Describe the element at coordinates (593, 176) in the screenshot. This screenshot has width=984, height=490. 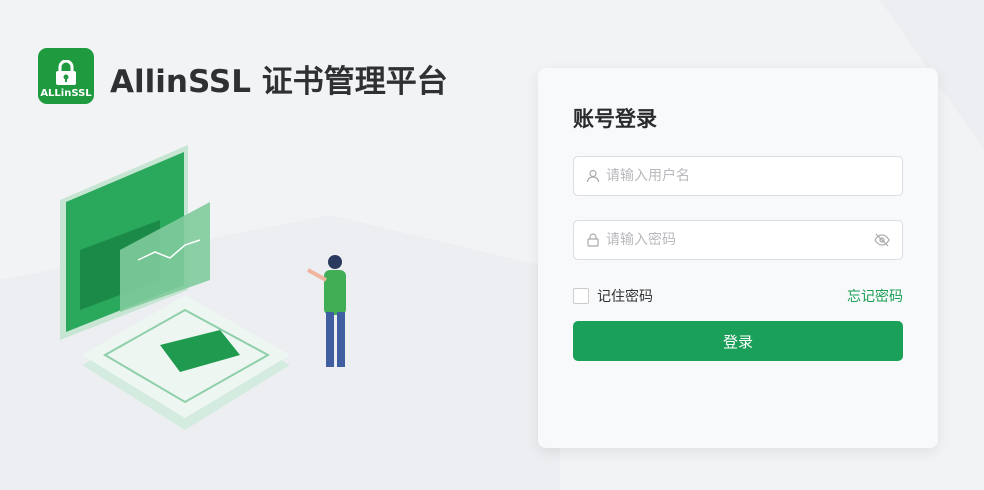
I see `user-icon` at that location.